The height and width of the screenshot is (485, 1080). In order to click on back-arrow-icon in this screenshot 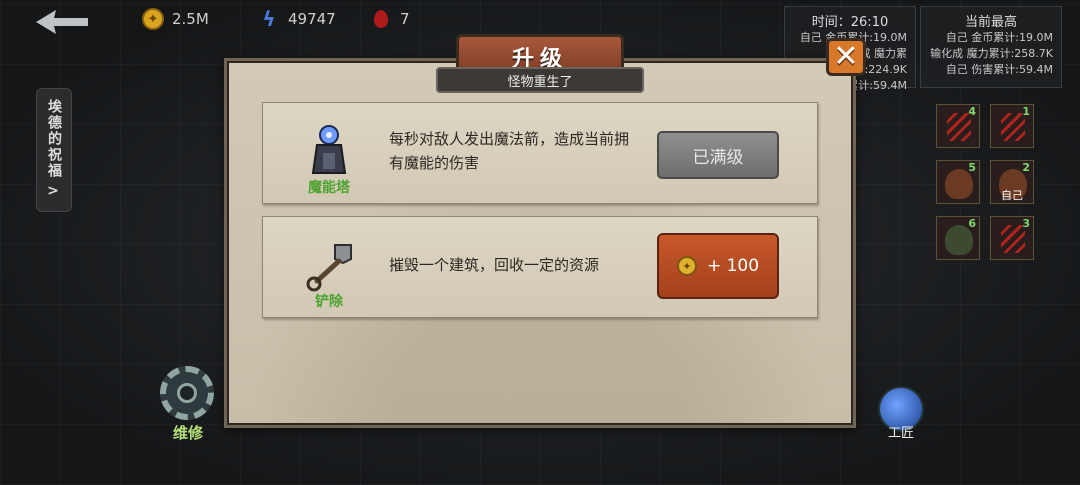, I will do `click(62, 22)`.